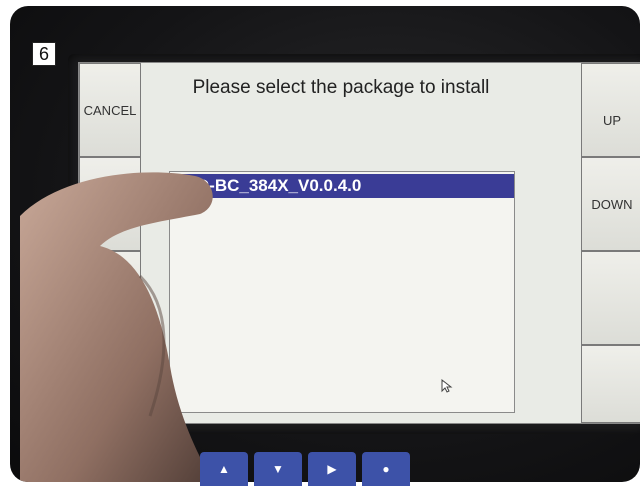 The height and width of the screenshot is (486, 644). What do you see at coordinates (341, 87) in the screenshot?
I see `screen-title: Please select the package to install` at bounding box center [341, 87].